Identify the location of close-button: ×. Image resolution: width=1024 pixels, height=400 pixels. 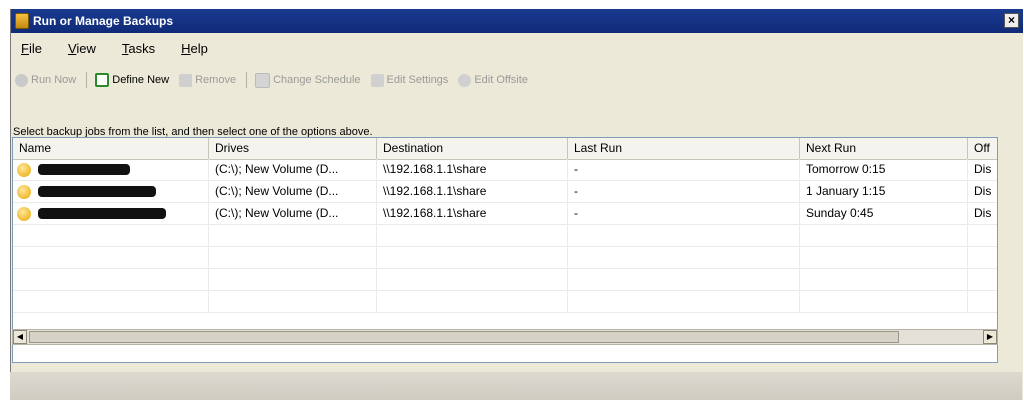
(1011, 20).